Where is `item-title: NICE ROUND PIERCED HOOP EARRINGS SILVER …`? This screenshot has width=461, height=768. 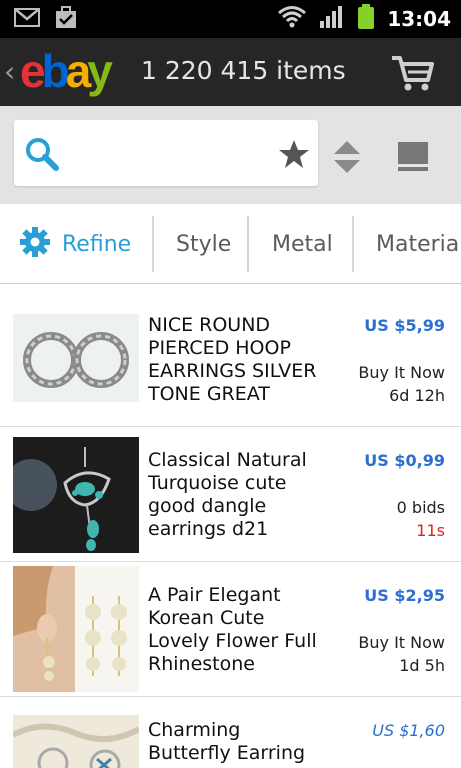
item-title: NICE ROUND PIERCED HOOP EARRINGS SILVER … is located at coordinates (232, 359).